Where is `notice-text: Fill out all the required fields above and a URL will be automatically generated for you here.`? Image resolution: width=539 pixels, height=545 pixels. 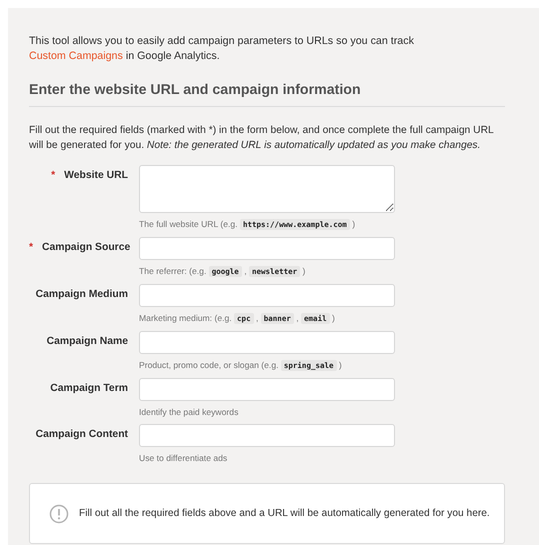
notice-text: Fill out all the required fields above and a URL will be automatically generated for you here. is located at coordinates (284, 513).